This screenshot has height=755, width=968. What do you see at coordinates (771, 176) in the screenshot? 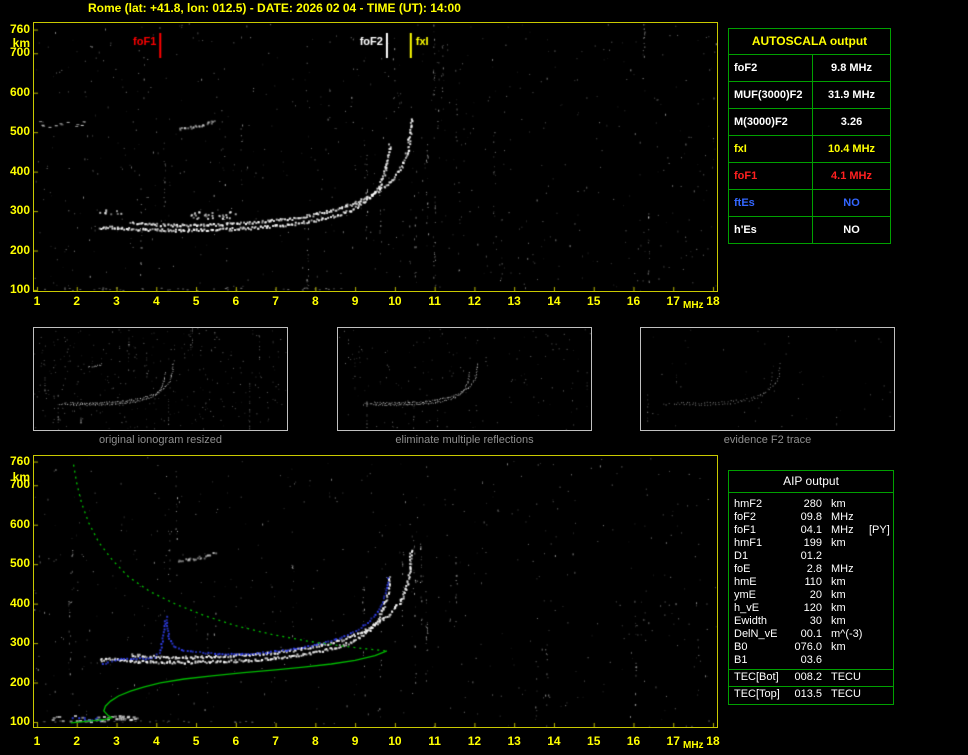
I see `autoscala-param-label: foF1` at bounding box center [771, 176].